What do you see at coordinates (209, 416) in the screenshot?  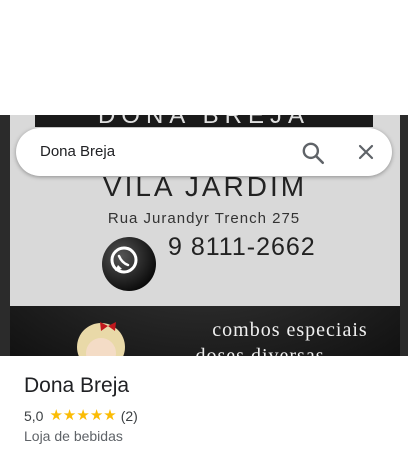 I see `rating-row: 5,0 ★ ★ ★ ★ ★ (2)` at bounding box center [209, 416].